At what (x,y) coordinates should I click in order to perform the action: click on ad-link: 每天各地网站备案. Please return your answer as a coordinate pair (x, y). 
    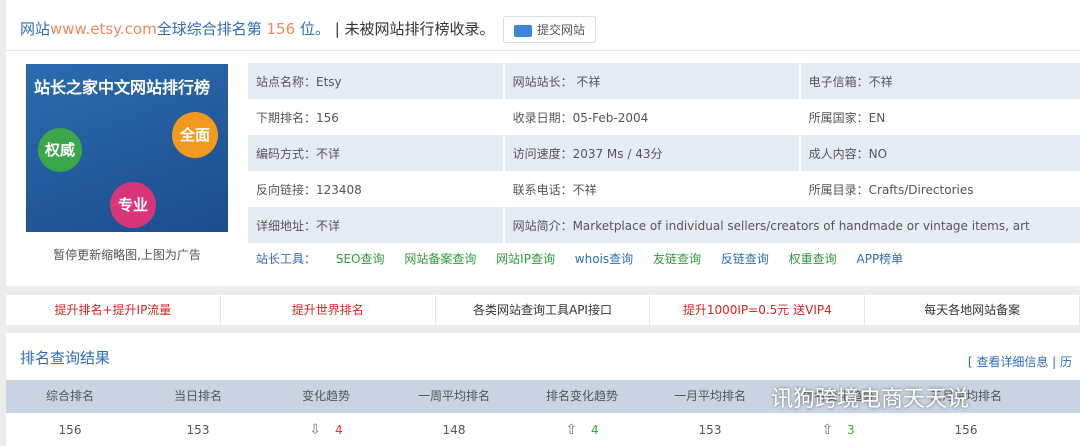
    Looking at the image, I should click on (972, 310).